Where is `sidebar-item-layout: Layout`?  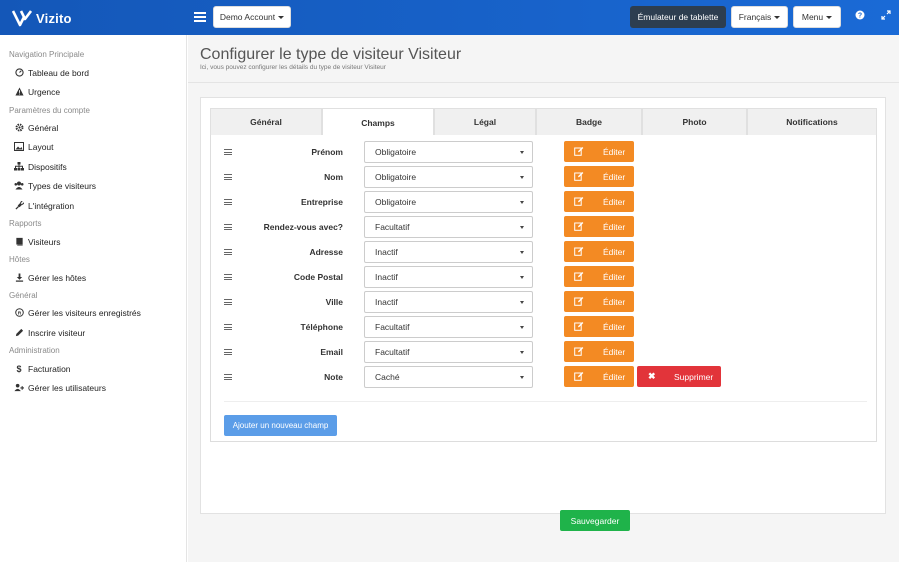 sidebar-item-layout: Layout is located at coordinates (34, 147).